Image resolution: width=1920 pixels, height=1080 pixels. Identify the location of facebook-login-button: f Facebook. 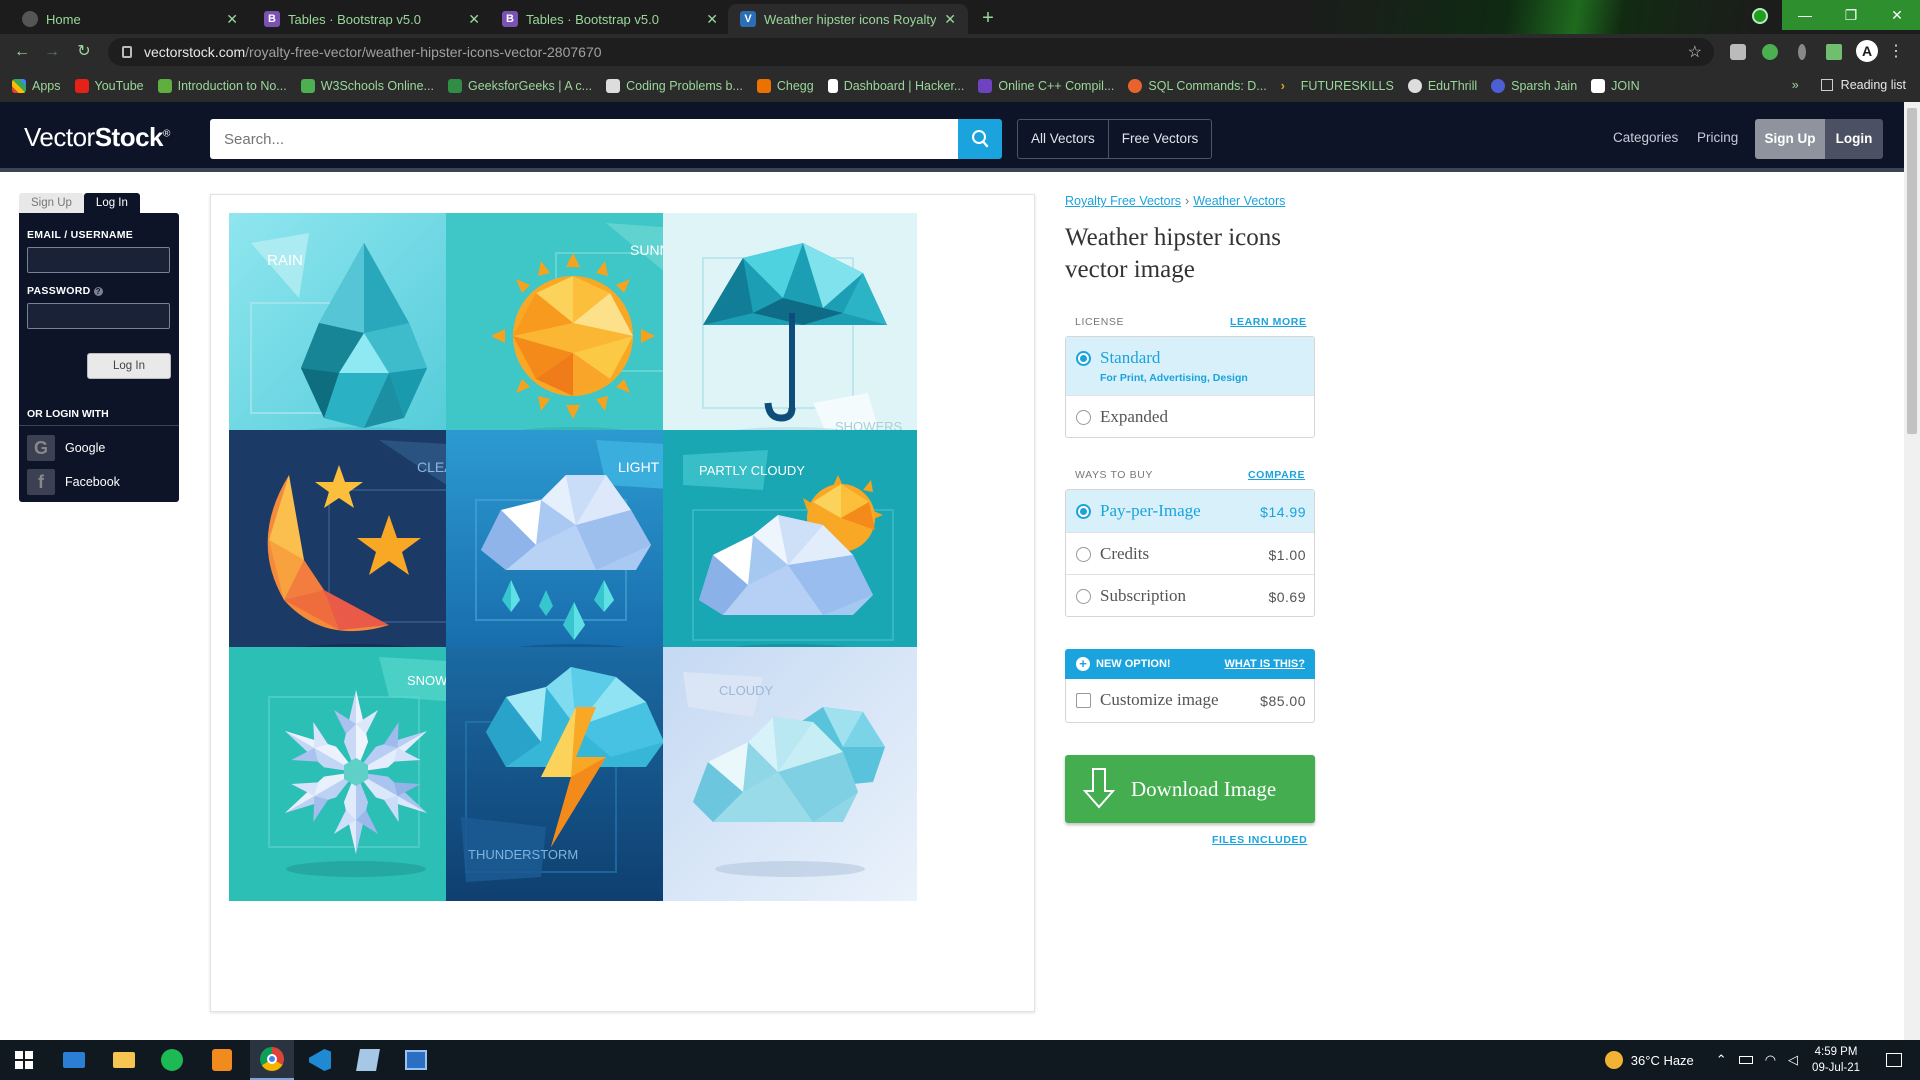
(73, 482).